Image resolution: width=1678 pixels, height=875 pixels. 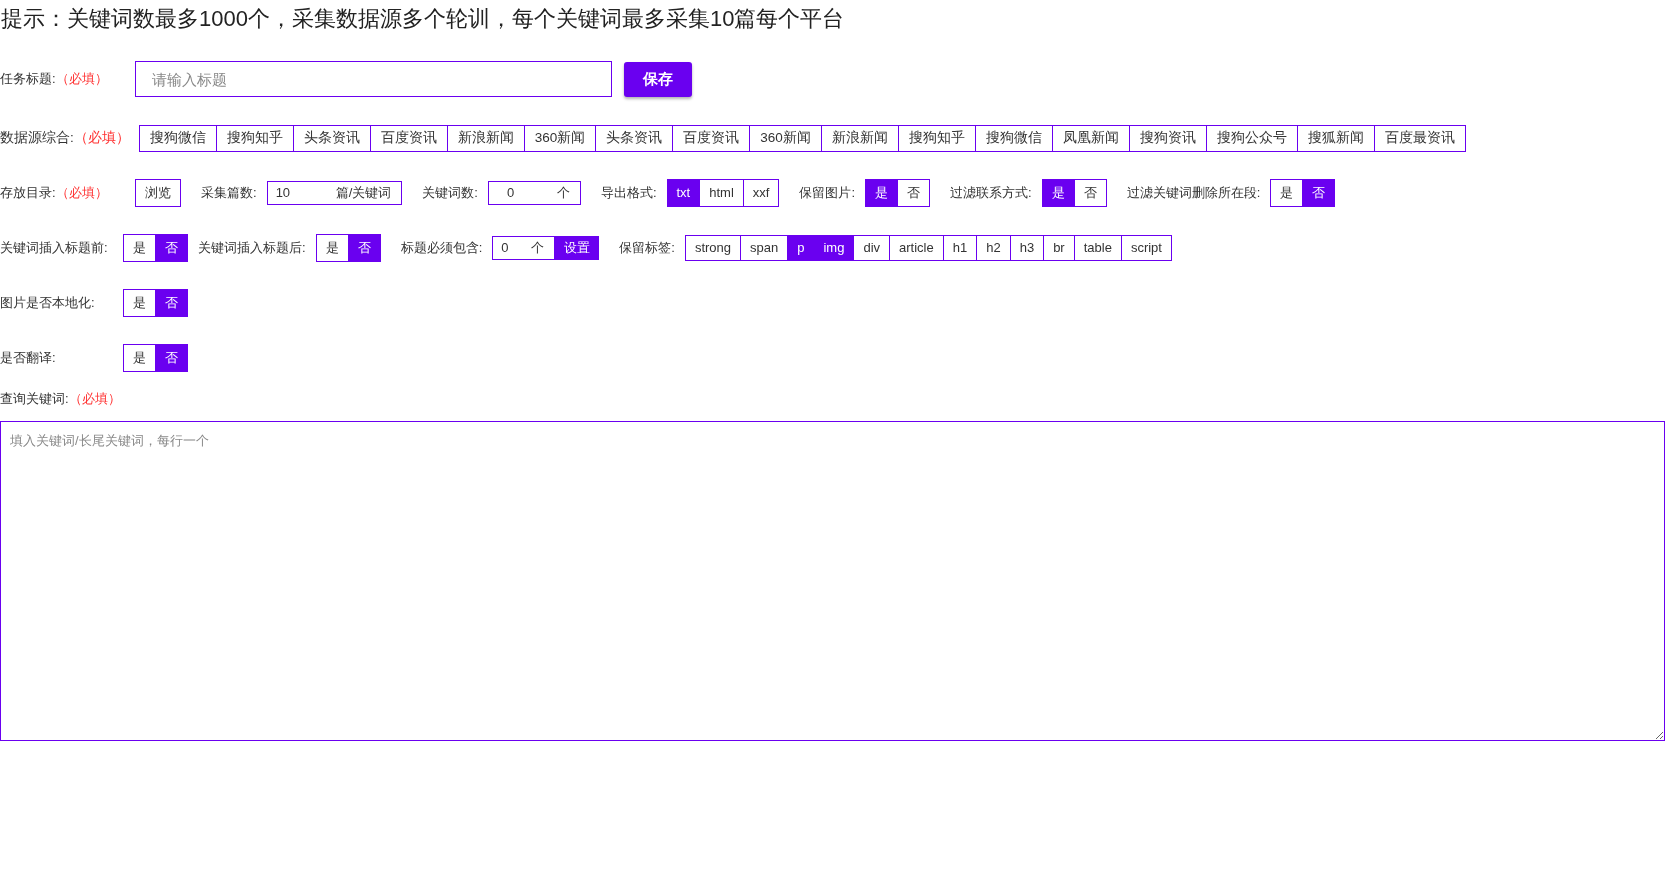 What do you see at coordinates (229, 192) in the screenshot?
I see `field-label: 采集篇数:` at bounding box center [229, 192].